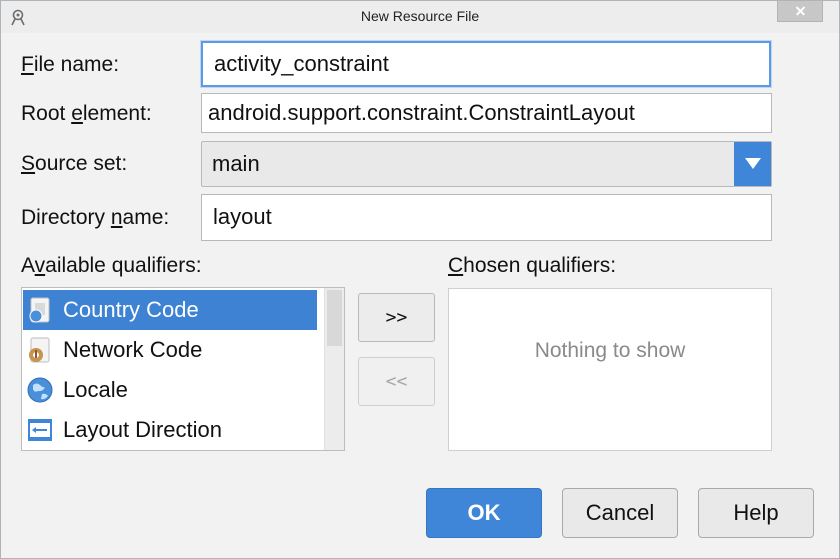 This screenshot has height=559, width=840. Describe the element at coordinates (752, 164) in the screenshot. I see `chevron-down-icon` at that location.